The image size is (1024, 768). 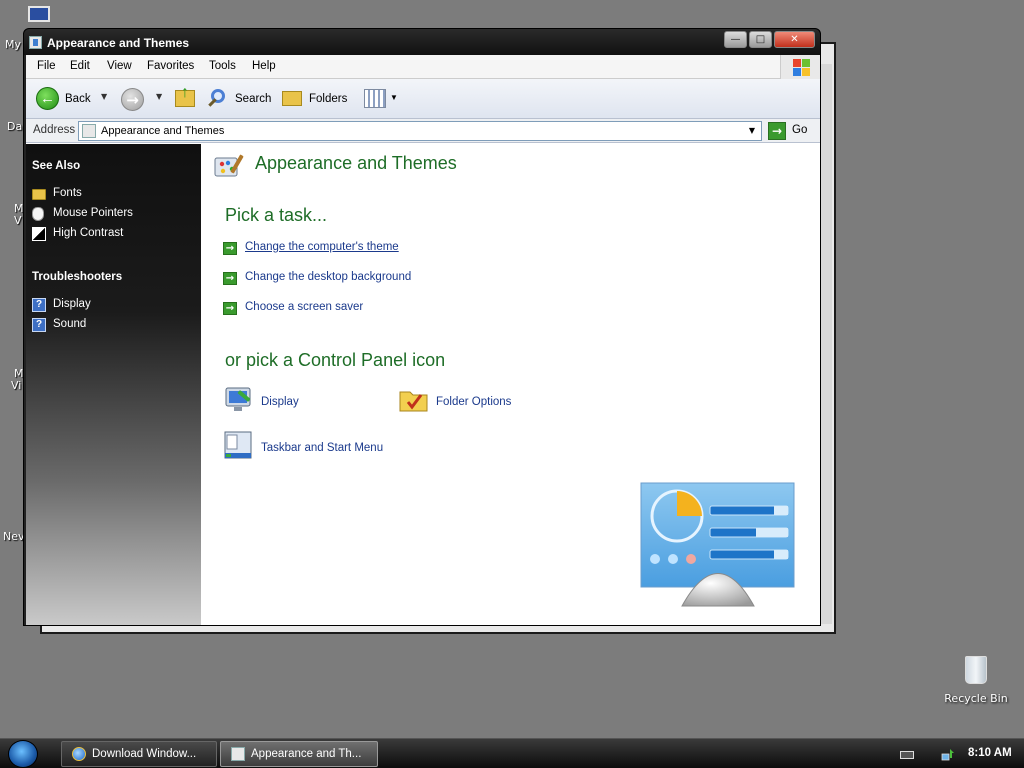 I want to click on start-button, so click(x=23, y=754).